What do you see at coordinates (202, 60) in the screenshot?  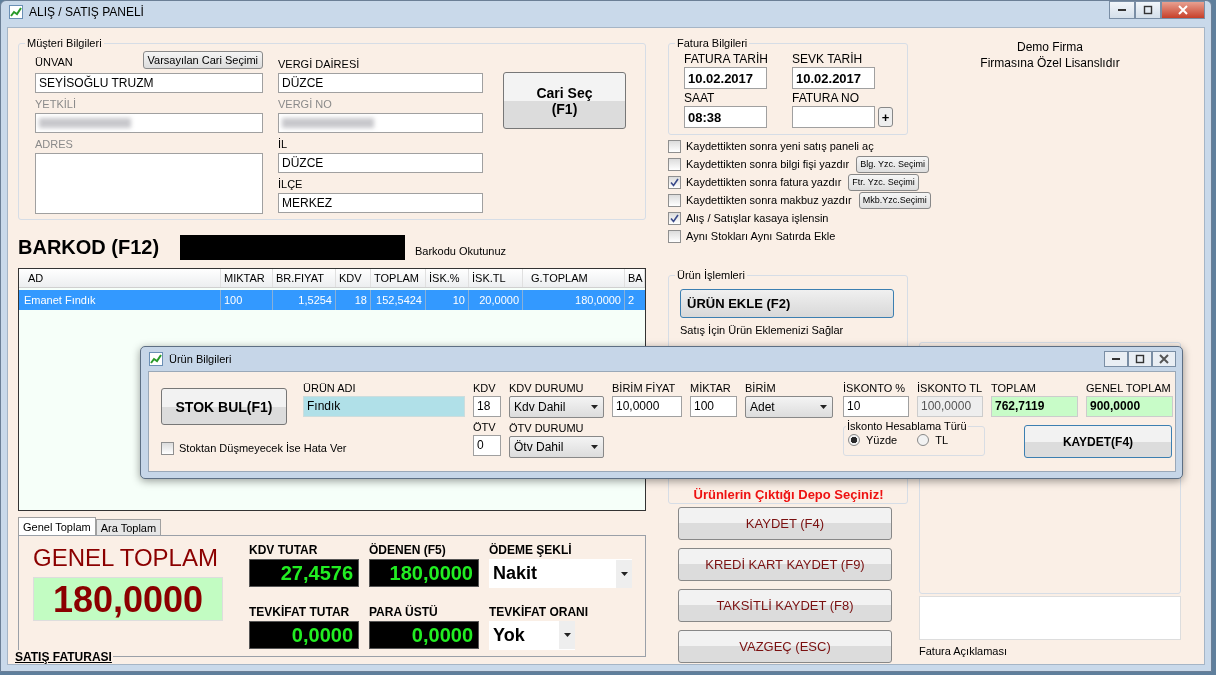 I see `default-account-button: Varsayılan Cari Seçimi` at bounding box center [202, 60].